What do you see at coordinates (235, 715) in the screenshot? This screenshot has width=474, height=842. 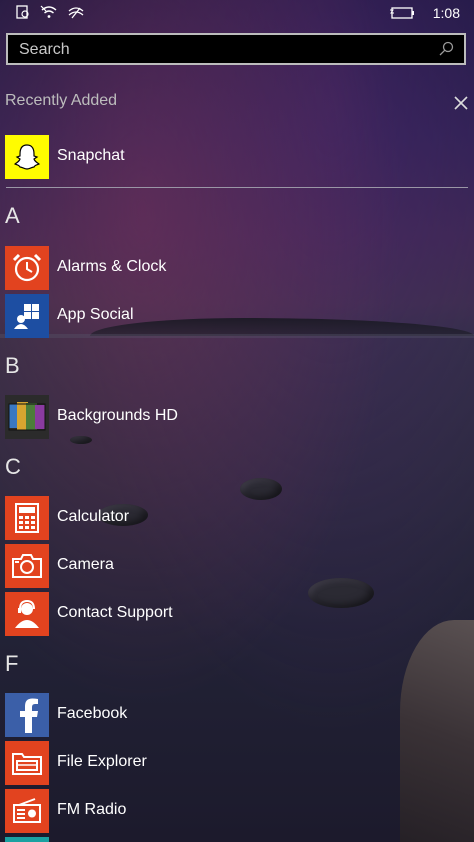 I see `app-item-facebook: Facebook` at bounding box center [235, 715].